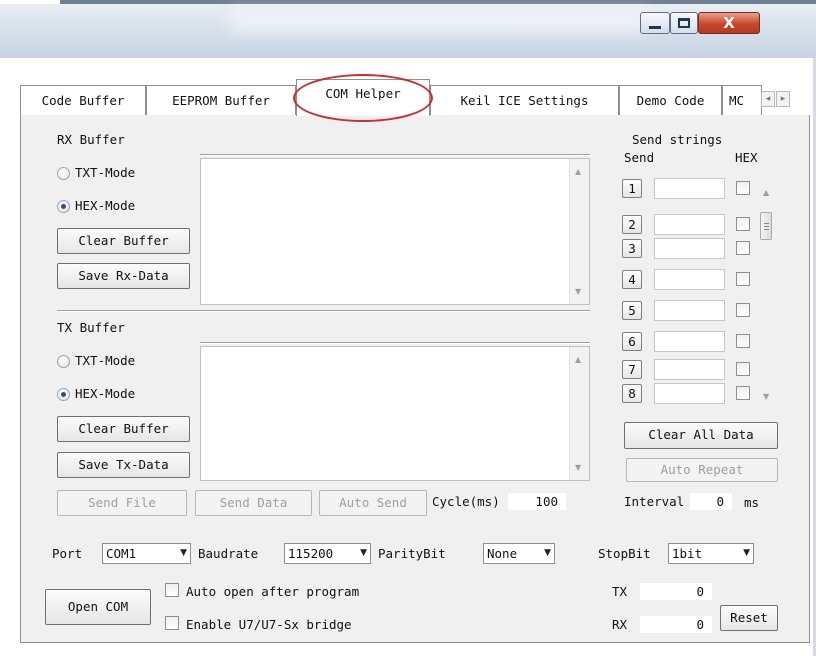  Describe the element at coordinates (327, 553) in the screenshot. I see `baudrate-select: 115200 ▼` at that location.